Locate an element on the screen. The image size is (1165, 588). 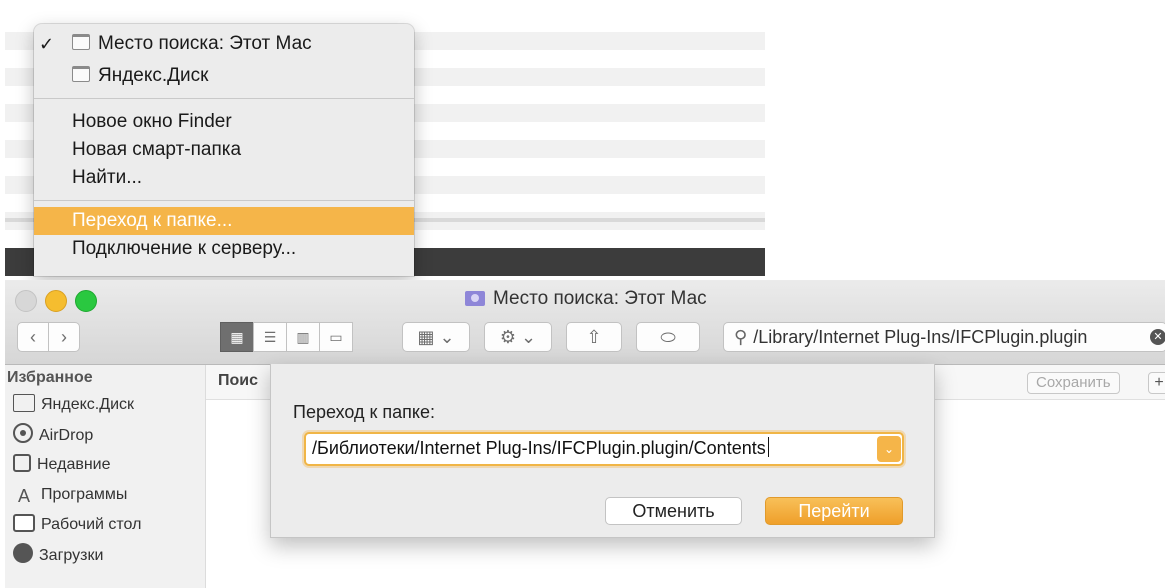
gallery-view-button: ▭ is located at coordinates (336, 337).